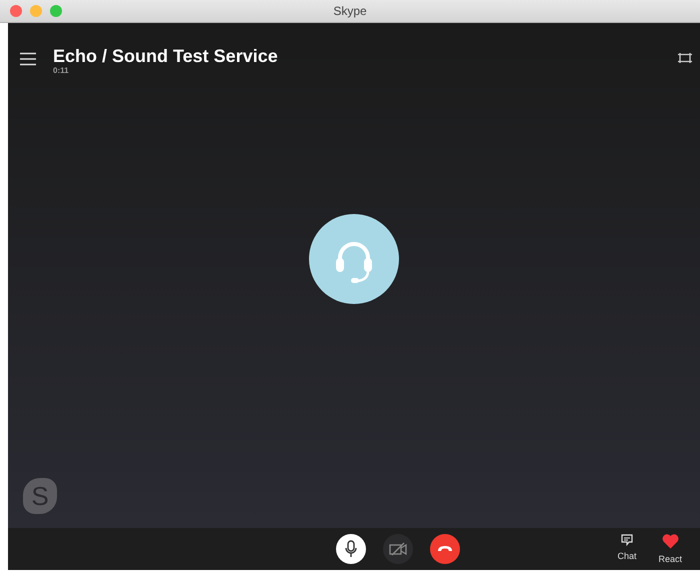 The height and width of the screenshot is (574, 700). What do you see at coordinates (61, 70) in the screenshot?
I see `call-duration: 0:11` at bounding box center [61, 70].